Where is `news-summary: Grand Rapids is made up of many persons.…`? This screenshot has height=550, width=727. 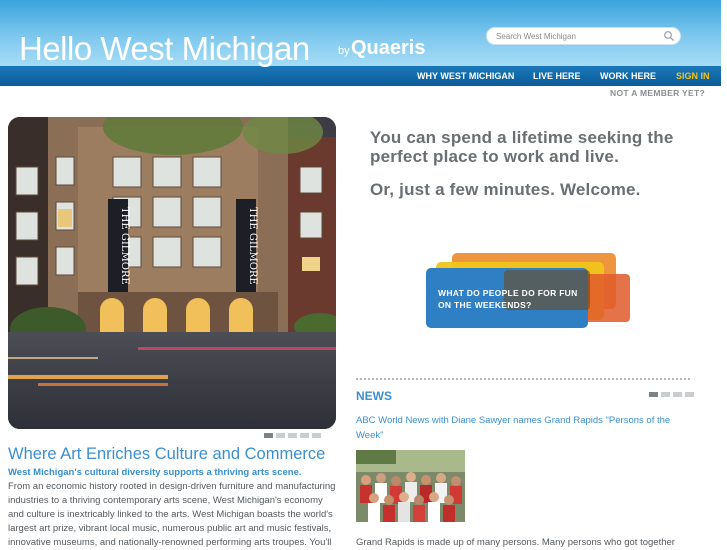
news-summary: Grand Rapids is made up of many persons.… is located at coordinates (515, 542).